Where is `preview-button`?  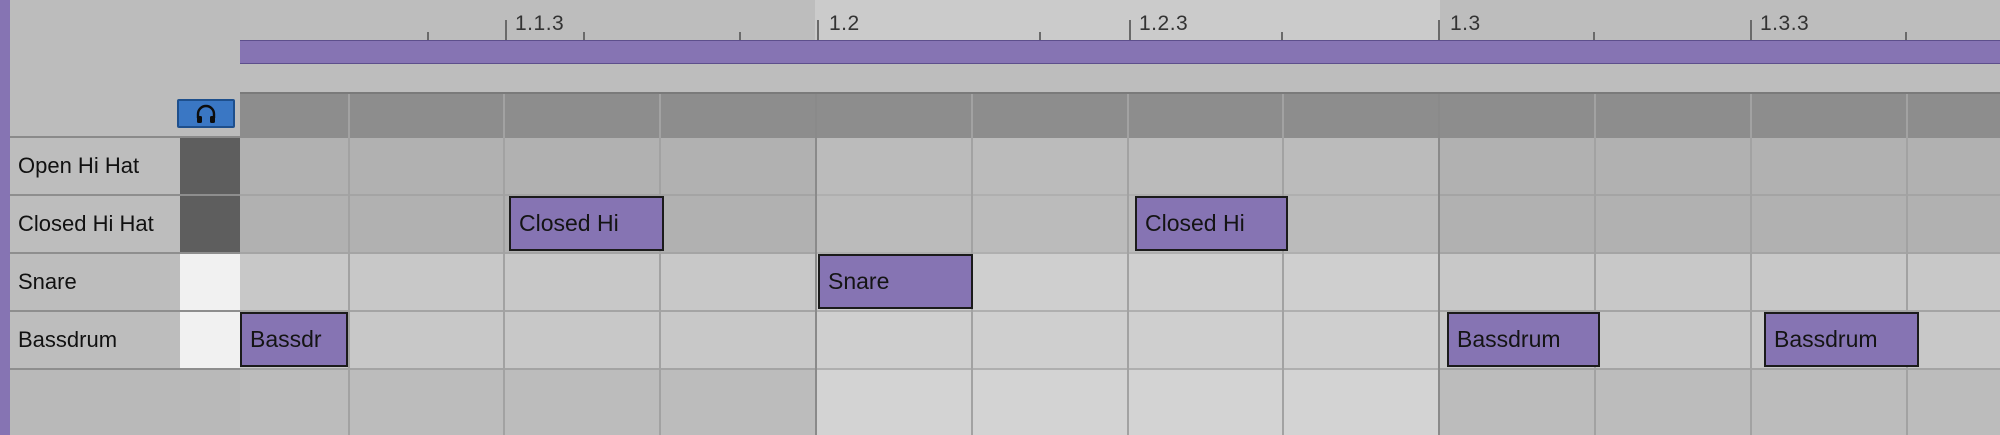
preview-button is located at coordinates (206, 113).